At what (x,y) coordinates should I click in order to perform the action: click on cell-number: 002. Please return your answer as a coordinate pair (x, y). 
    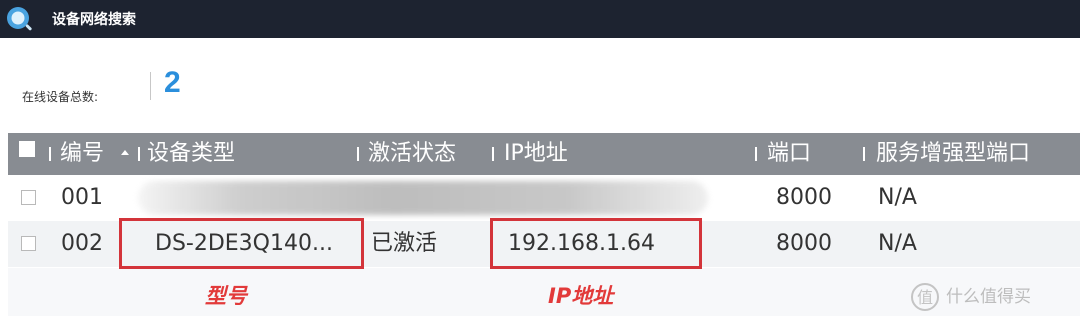
    Looking at the image, I should click on (82, 243).